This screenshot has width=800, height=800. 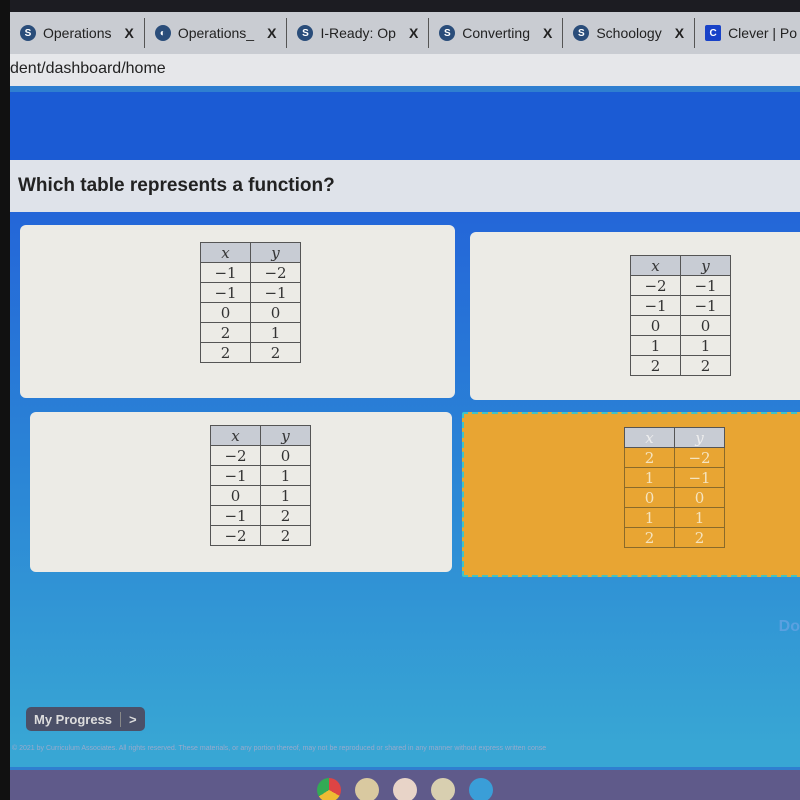 I want to click on xy-table: x y 2 −2 1 −1 0 0 1 1 2 2, so click(x=674, y=487).